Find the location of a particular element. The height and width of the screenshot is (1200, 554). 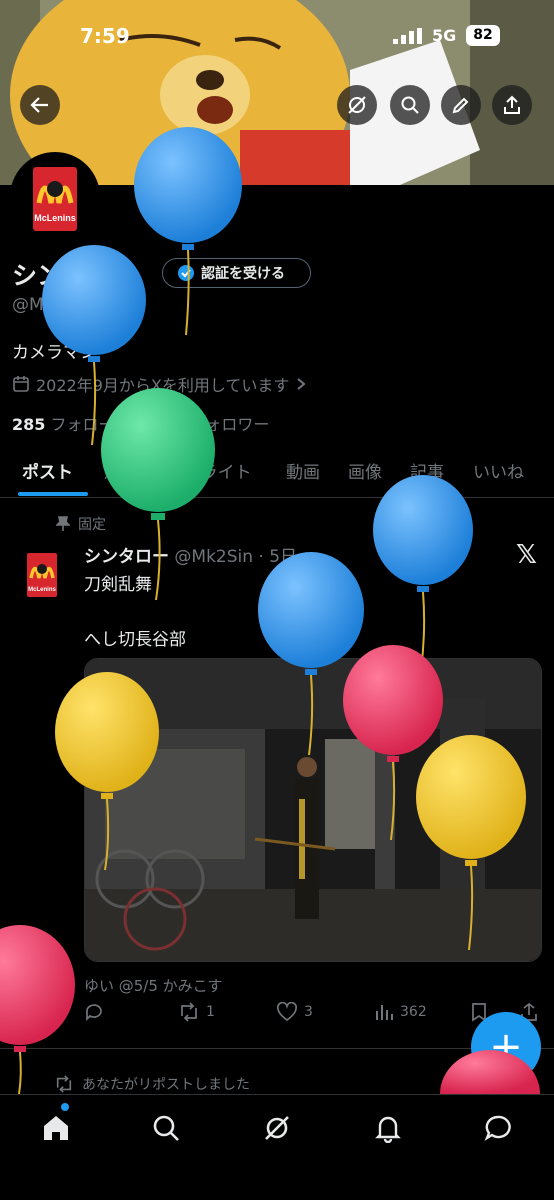

messages-icon is located at coordinates (498, 1128).